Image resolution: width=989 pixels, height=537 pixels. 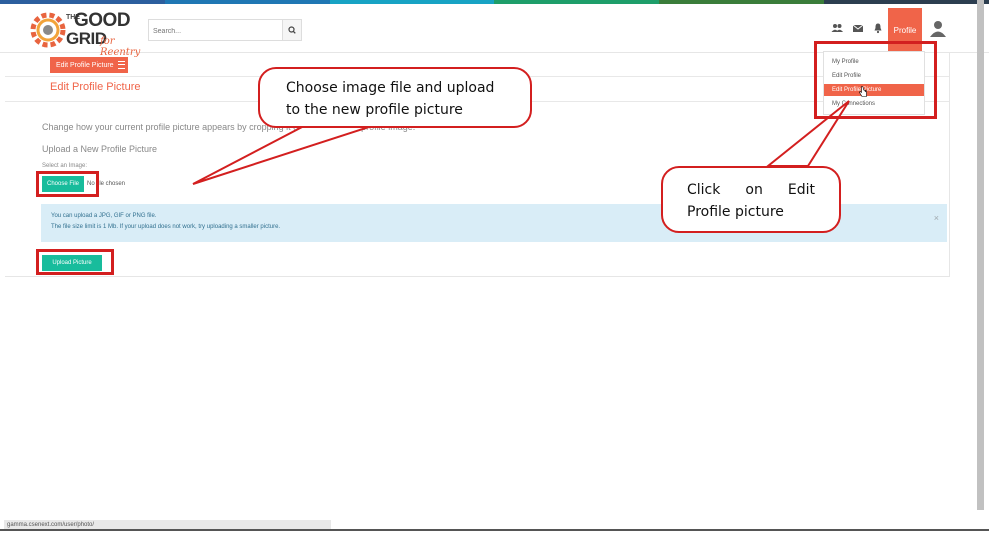 What do you see at coordinates (75, 262) in the screenshot?
I see `highlight-upload-picture` at bounding box center [75, 262].